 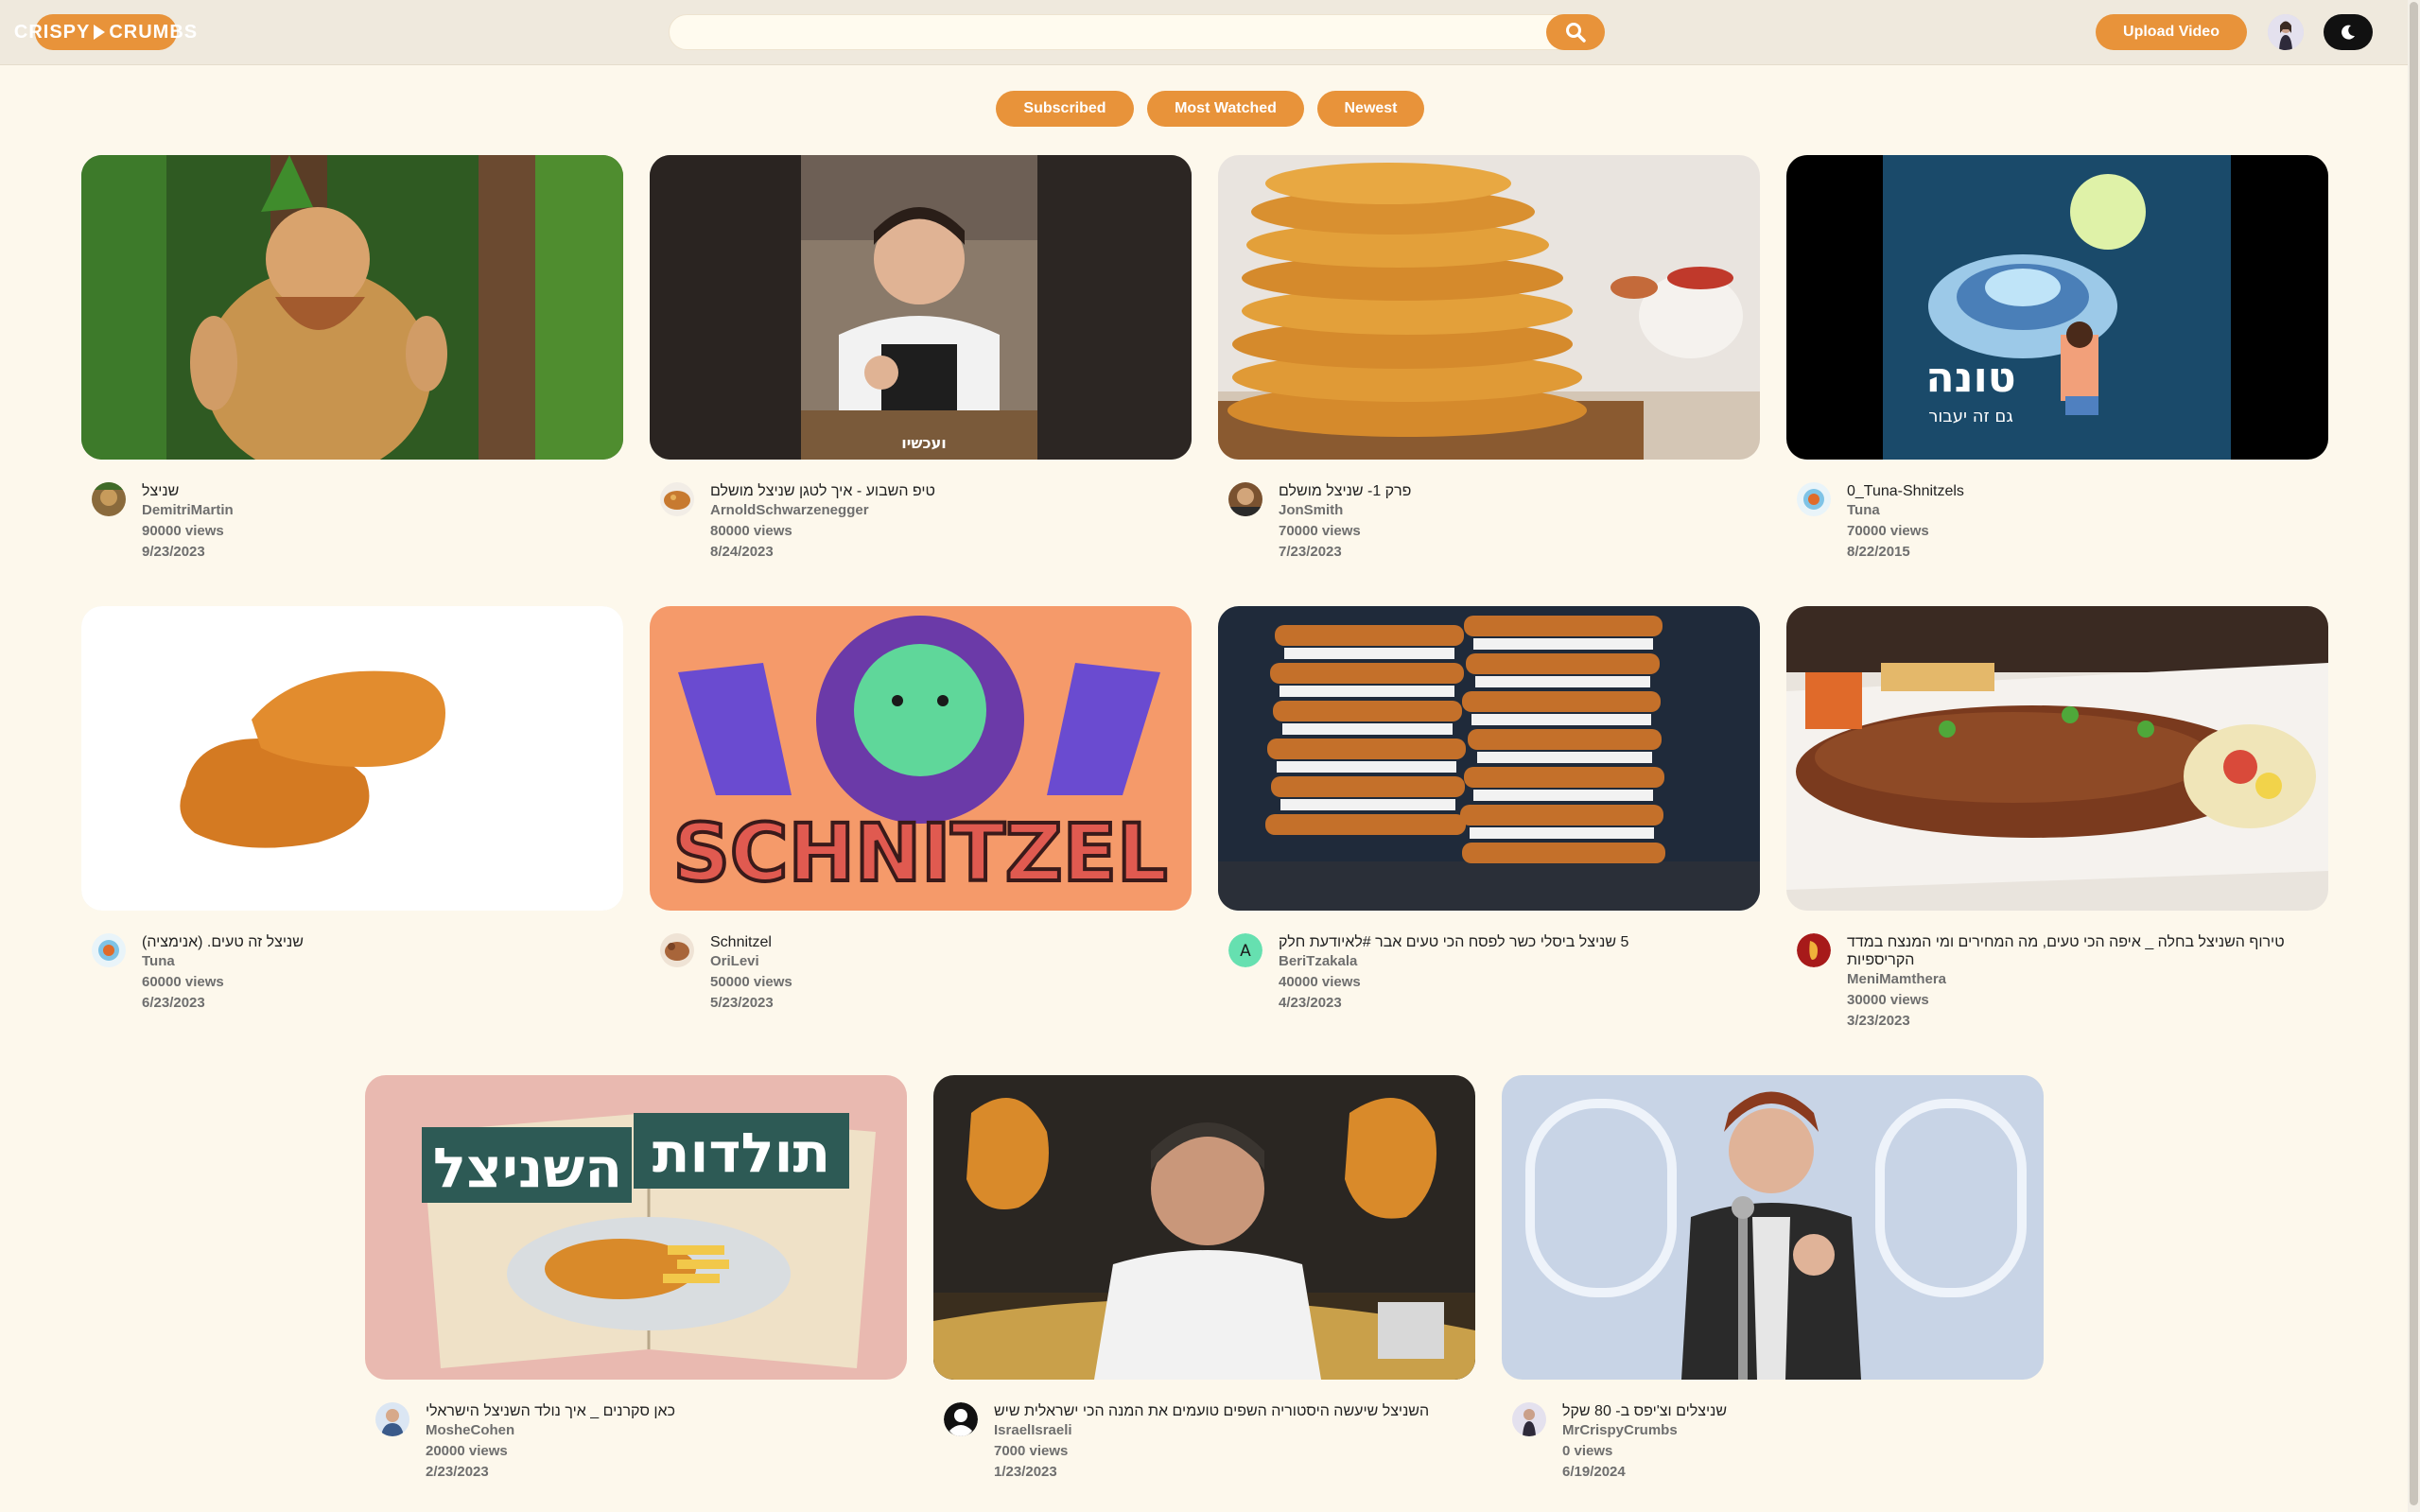 I want to click on upload-date: 3/23/2023, so click(x=1879, y=1021).